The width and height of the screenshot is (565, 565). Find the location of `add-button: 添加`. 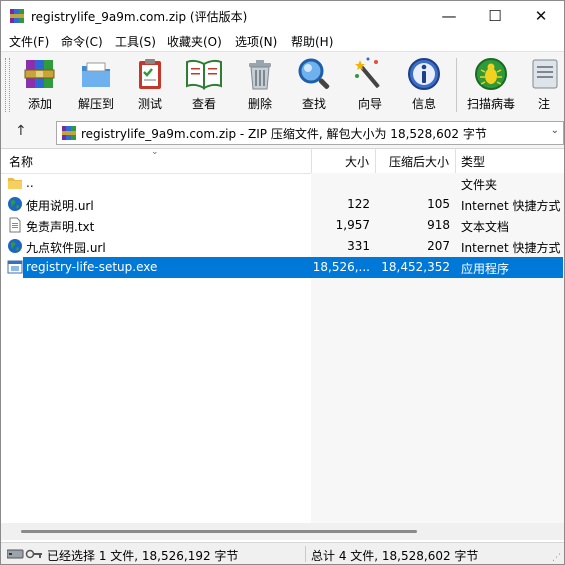

add-button: 添加 is located at coordinates (40, 85).